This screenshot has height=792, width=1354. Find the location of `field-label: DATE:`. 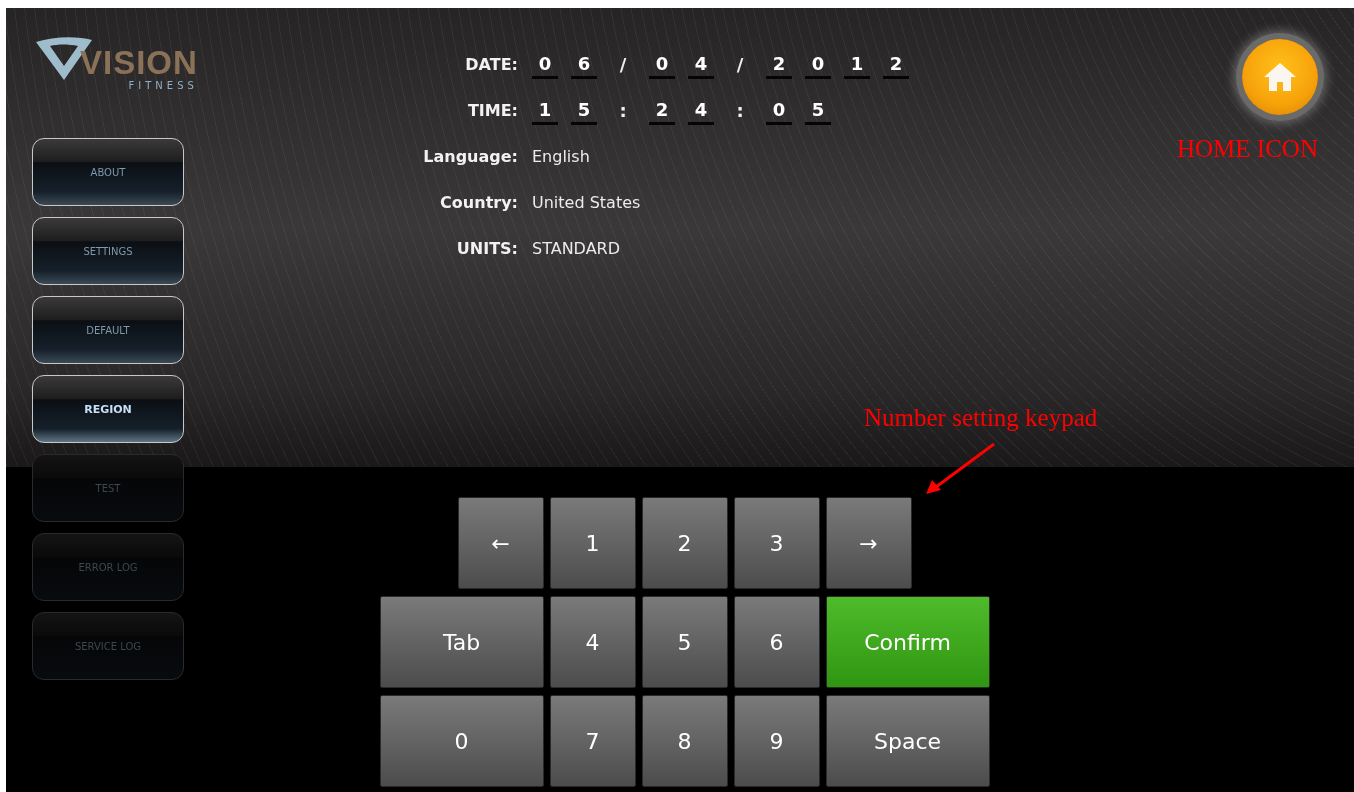

field-label: DATE: is located at coordinates (491, 65).